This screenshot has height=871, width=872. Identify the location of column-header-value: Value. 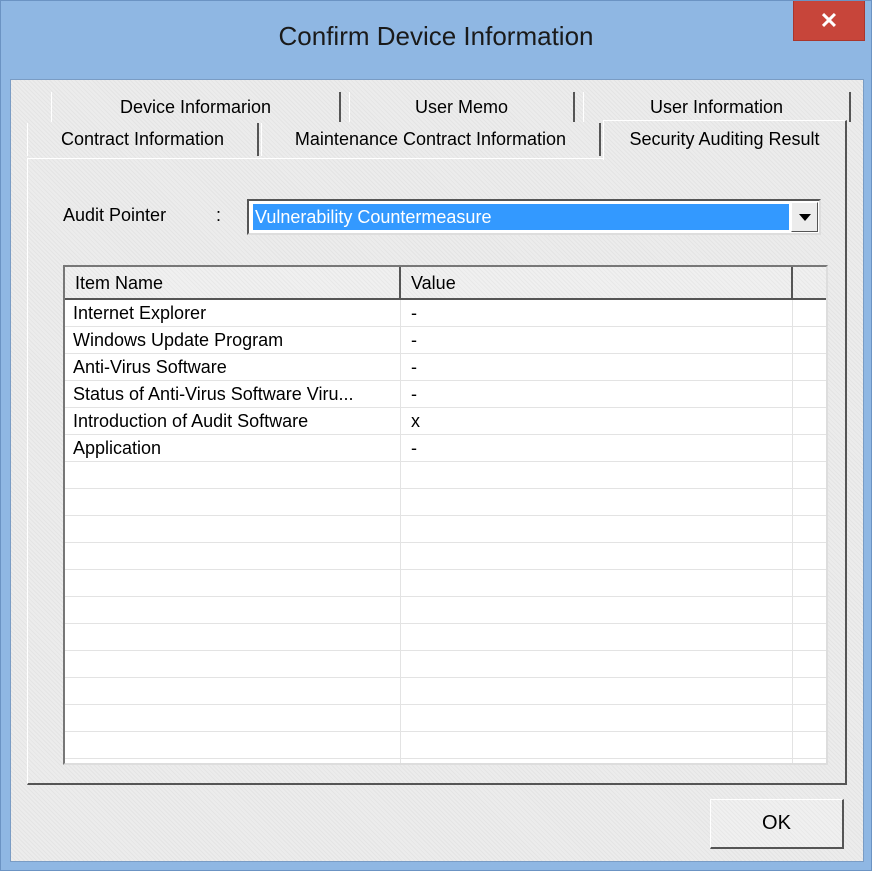
(597, 283).